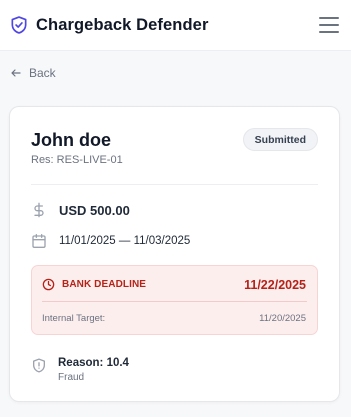 Image resolution: width=351 pixels, height=417 pixels. I want to click on top-bar: Chargeback Defender, so click(175, 25).